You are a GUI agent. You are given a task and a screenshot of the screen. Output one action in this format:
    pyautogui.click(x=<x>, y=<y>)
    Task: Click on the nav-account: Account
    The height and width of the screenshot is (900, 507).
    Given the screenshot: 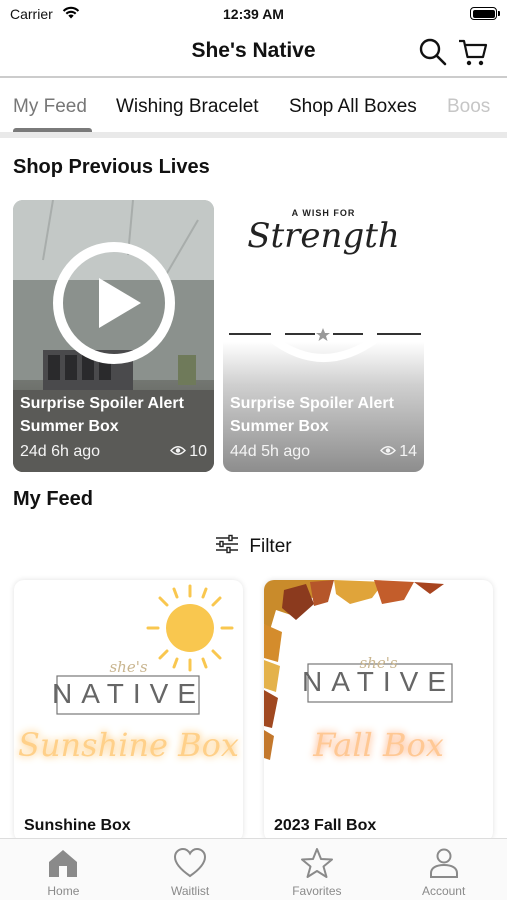 What is the action you would take?
    pyautogui.click(x=443, y=869)
    